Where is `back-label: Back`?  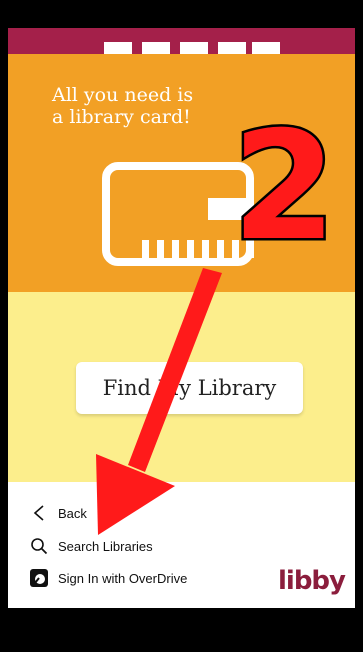 back-label: Back is located at coordinates (72, 513).